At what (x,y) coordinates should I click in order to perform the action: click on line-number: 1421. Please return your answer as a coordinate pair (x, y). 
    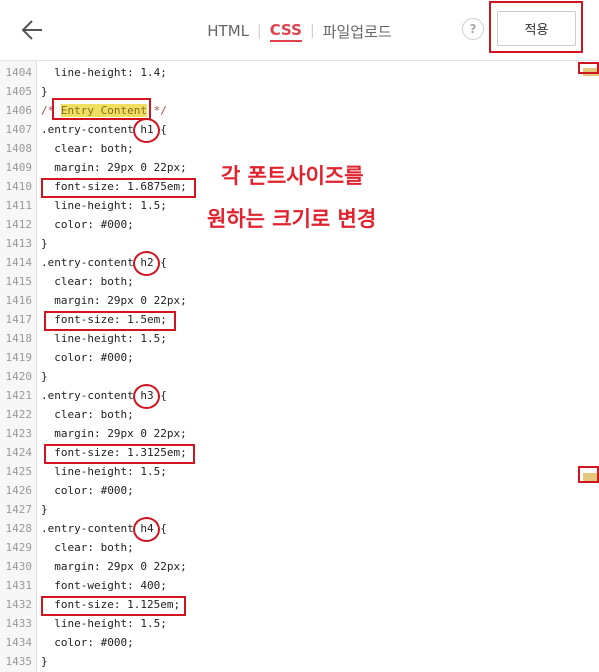
    Looking at the image, I should click on (19, 395).